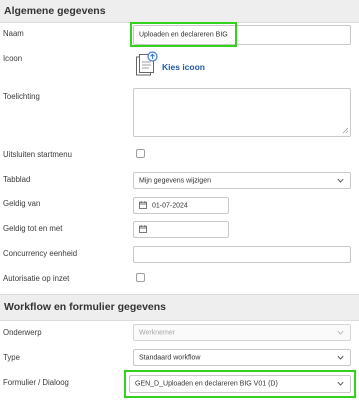 The width and height of the screenshot is (359, 400). What do you see at coordinates (242, 332) in the screenshot?
I see `onderwerp-select: Werknemer` at bounding box center [242, 332].